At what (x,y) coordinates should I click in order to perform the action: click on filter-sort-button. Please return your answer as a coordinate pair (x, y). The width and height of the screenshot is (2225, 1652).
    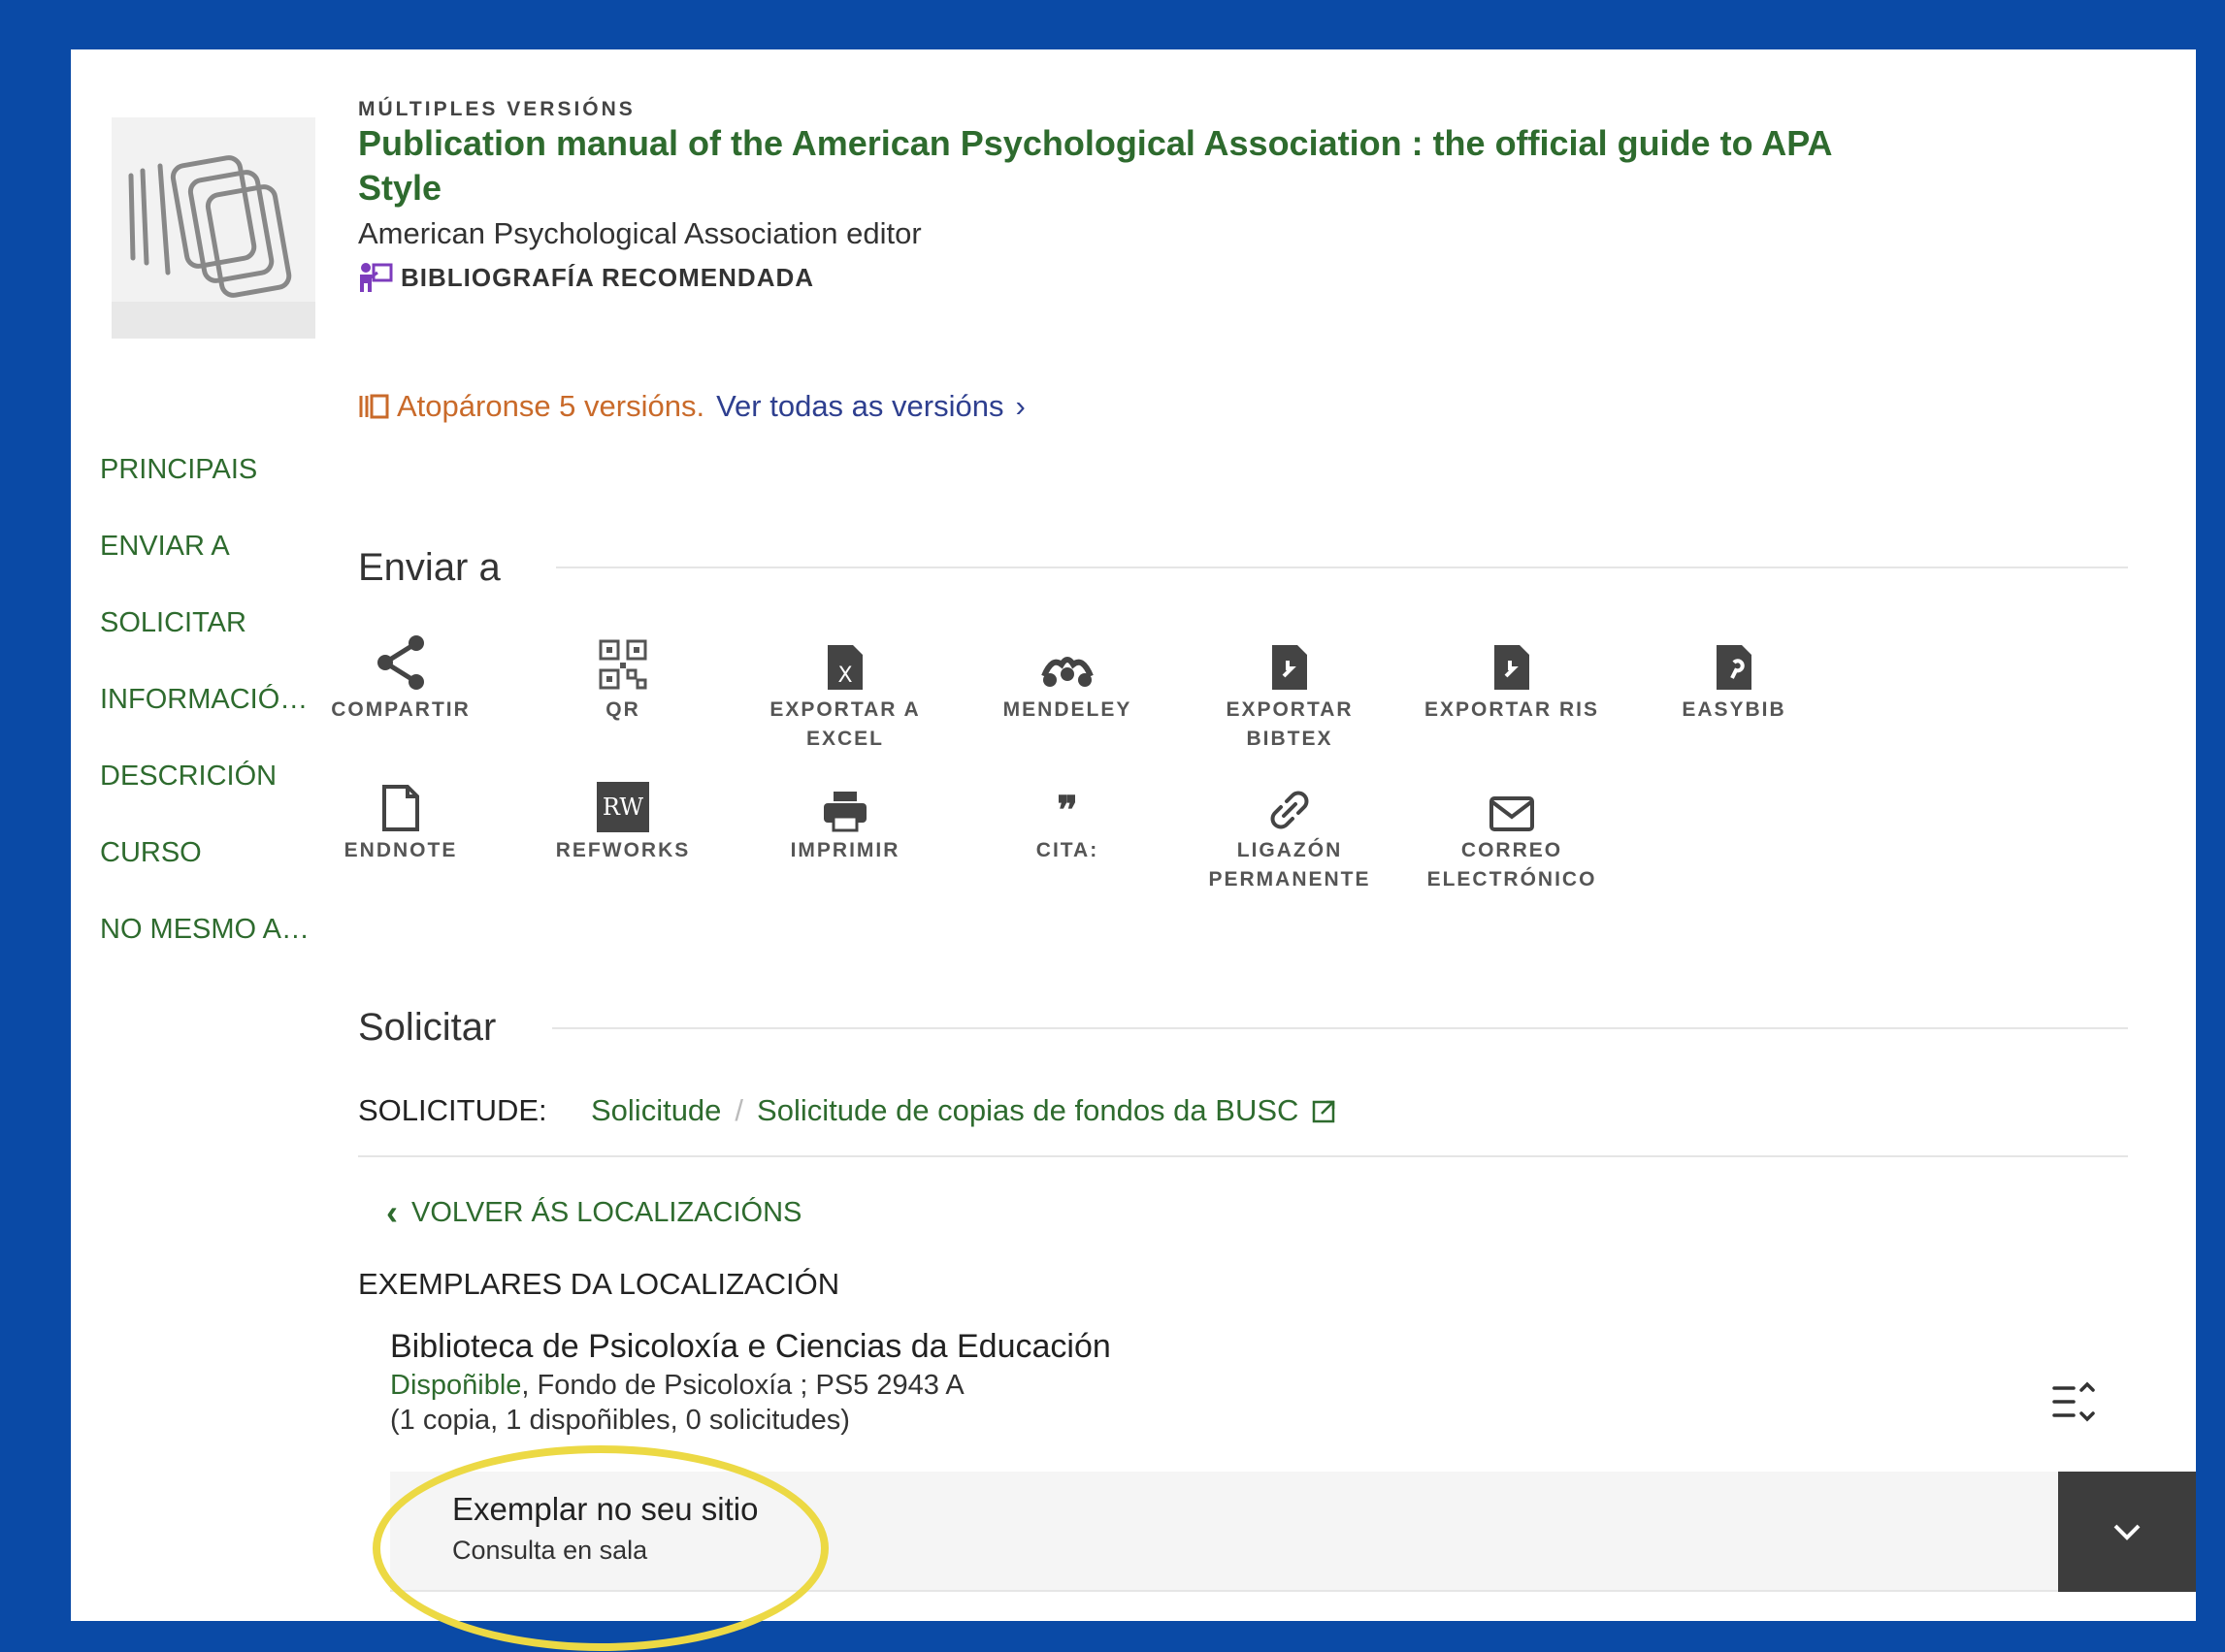
    Looking at the image, I should click on (2074, 1405).